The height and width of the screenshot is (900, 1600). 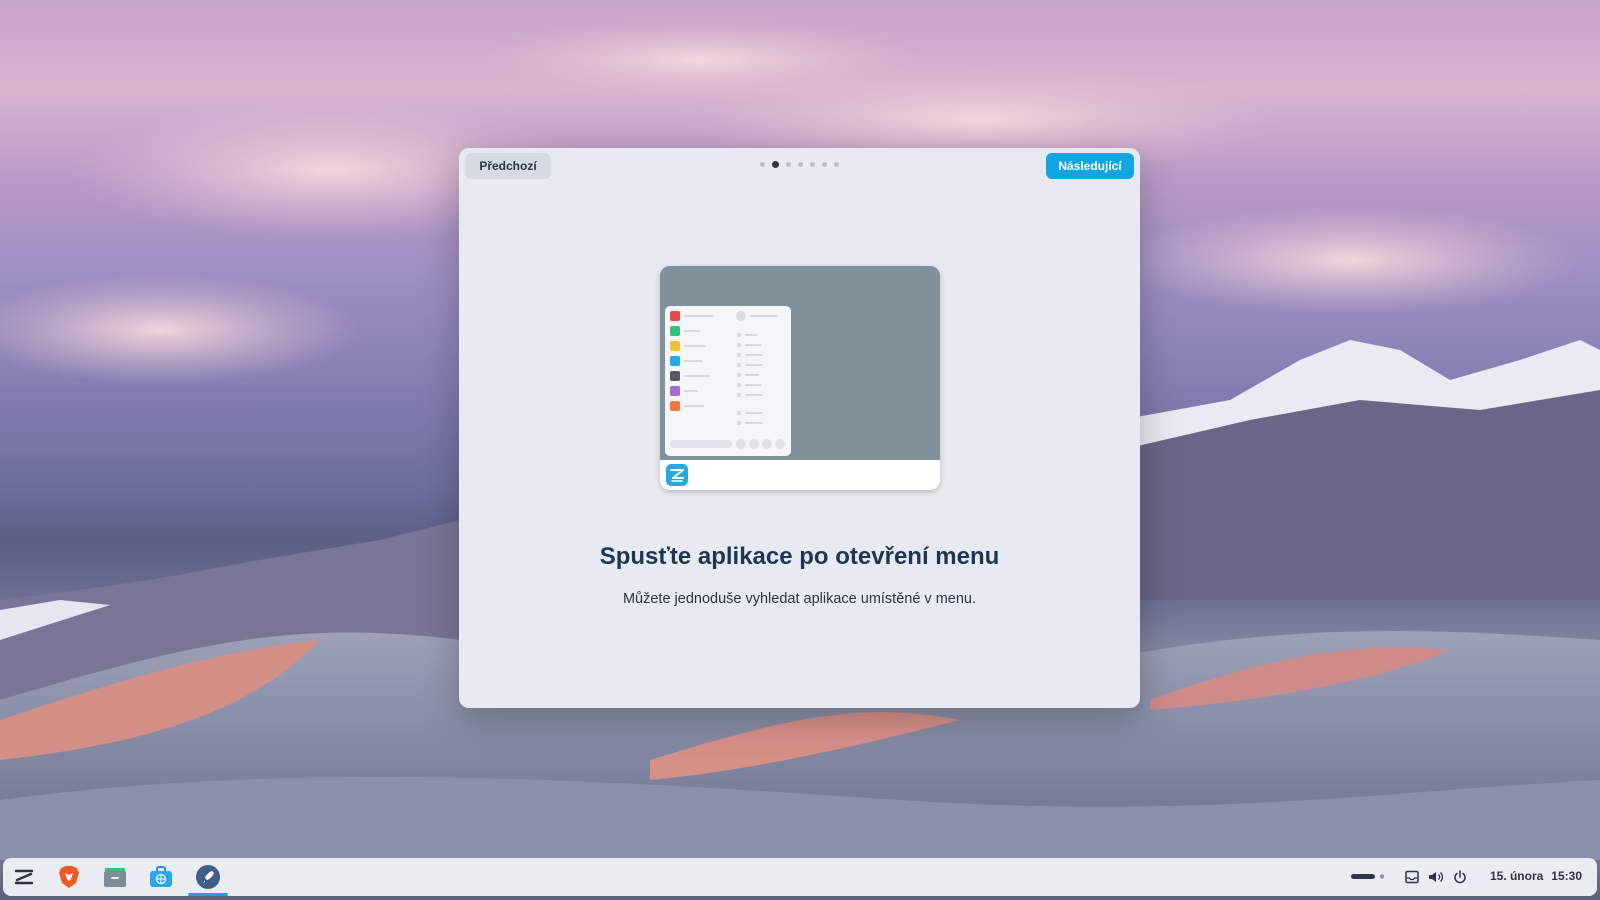 What do you see at coordinates (775, 164) in the screenshot?
I see `page-dot-2-current` at bounding box center [775, 164].